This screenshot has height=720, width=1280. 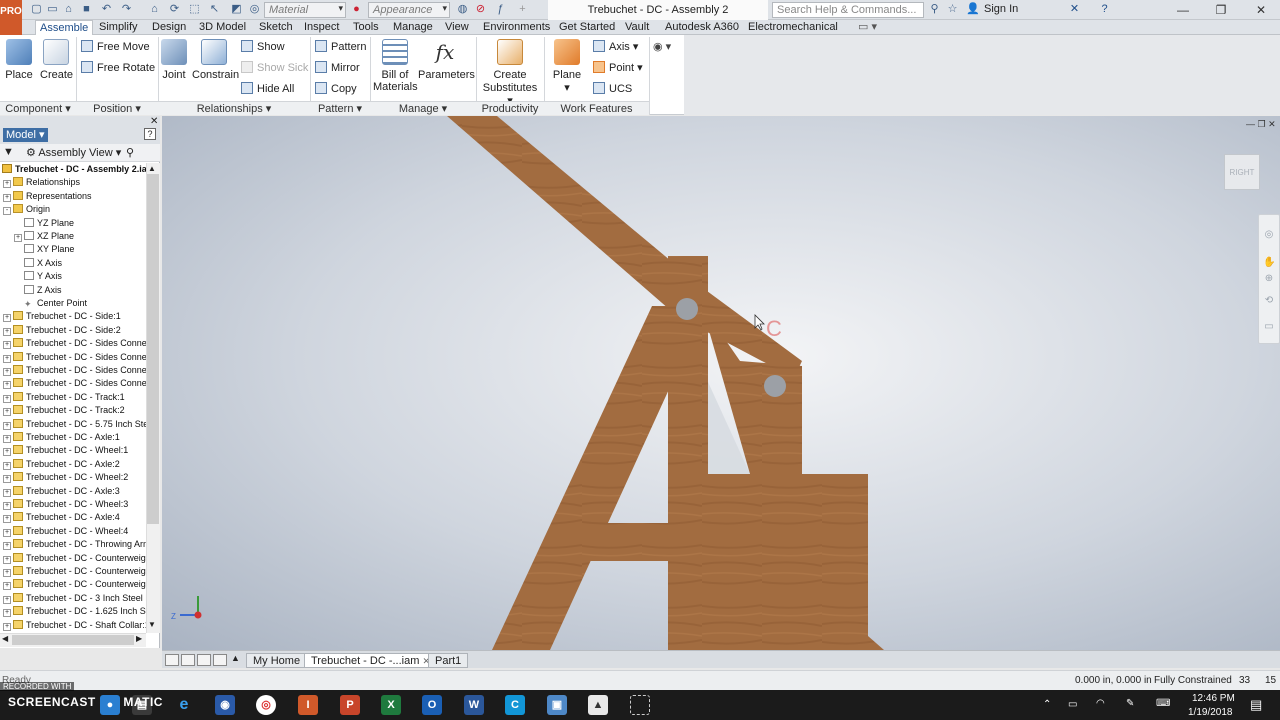 What do you see at coordinates (62, 397) in the screenshot?
I see `tree-item: + Trebuchet - DC - Track:1` at bounding box center [62, 397].